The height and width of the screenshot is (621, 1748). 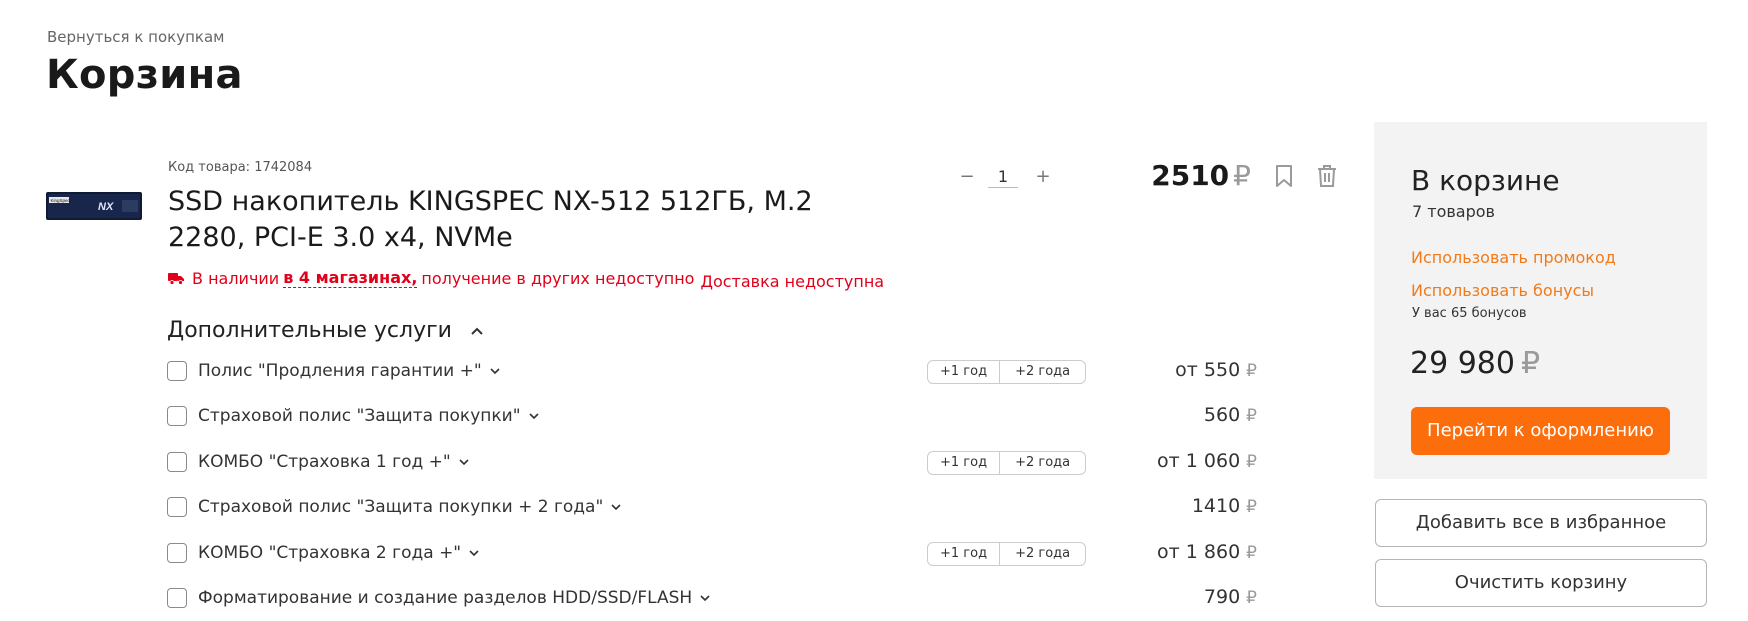 What do you see at coordinates (792, 281) in the screenshot?
I see `delivery-status: Доставка недоступна` at bounding box center [792, 281].